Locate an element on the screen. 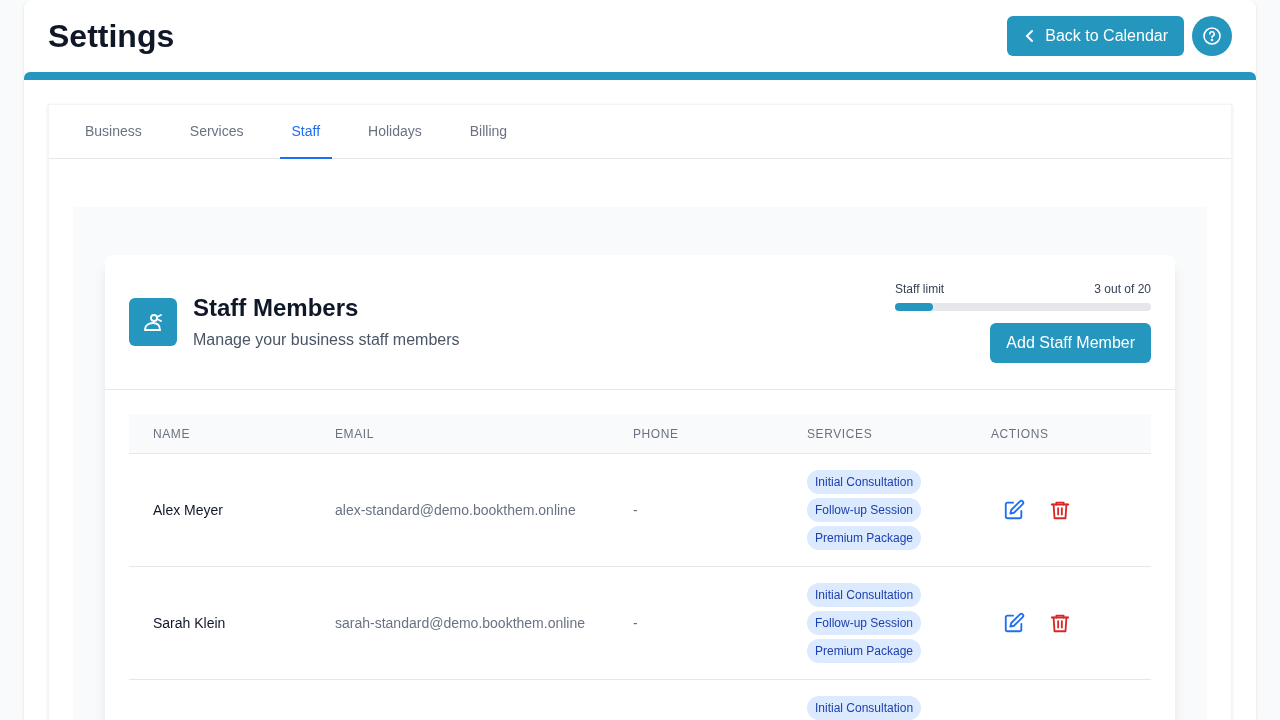  tab: Business is located at coordinates (113, 132).